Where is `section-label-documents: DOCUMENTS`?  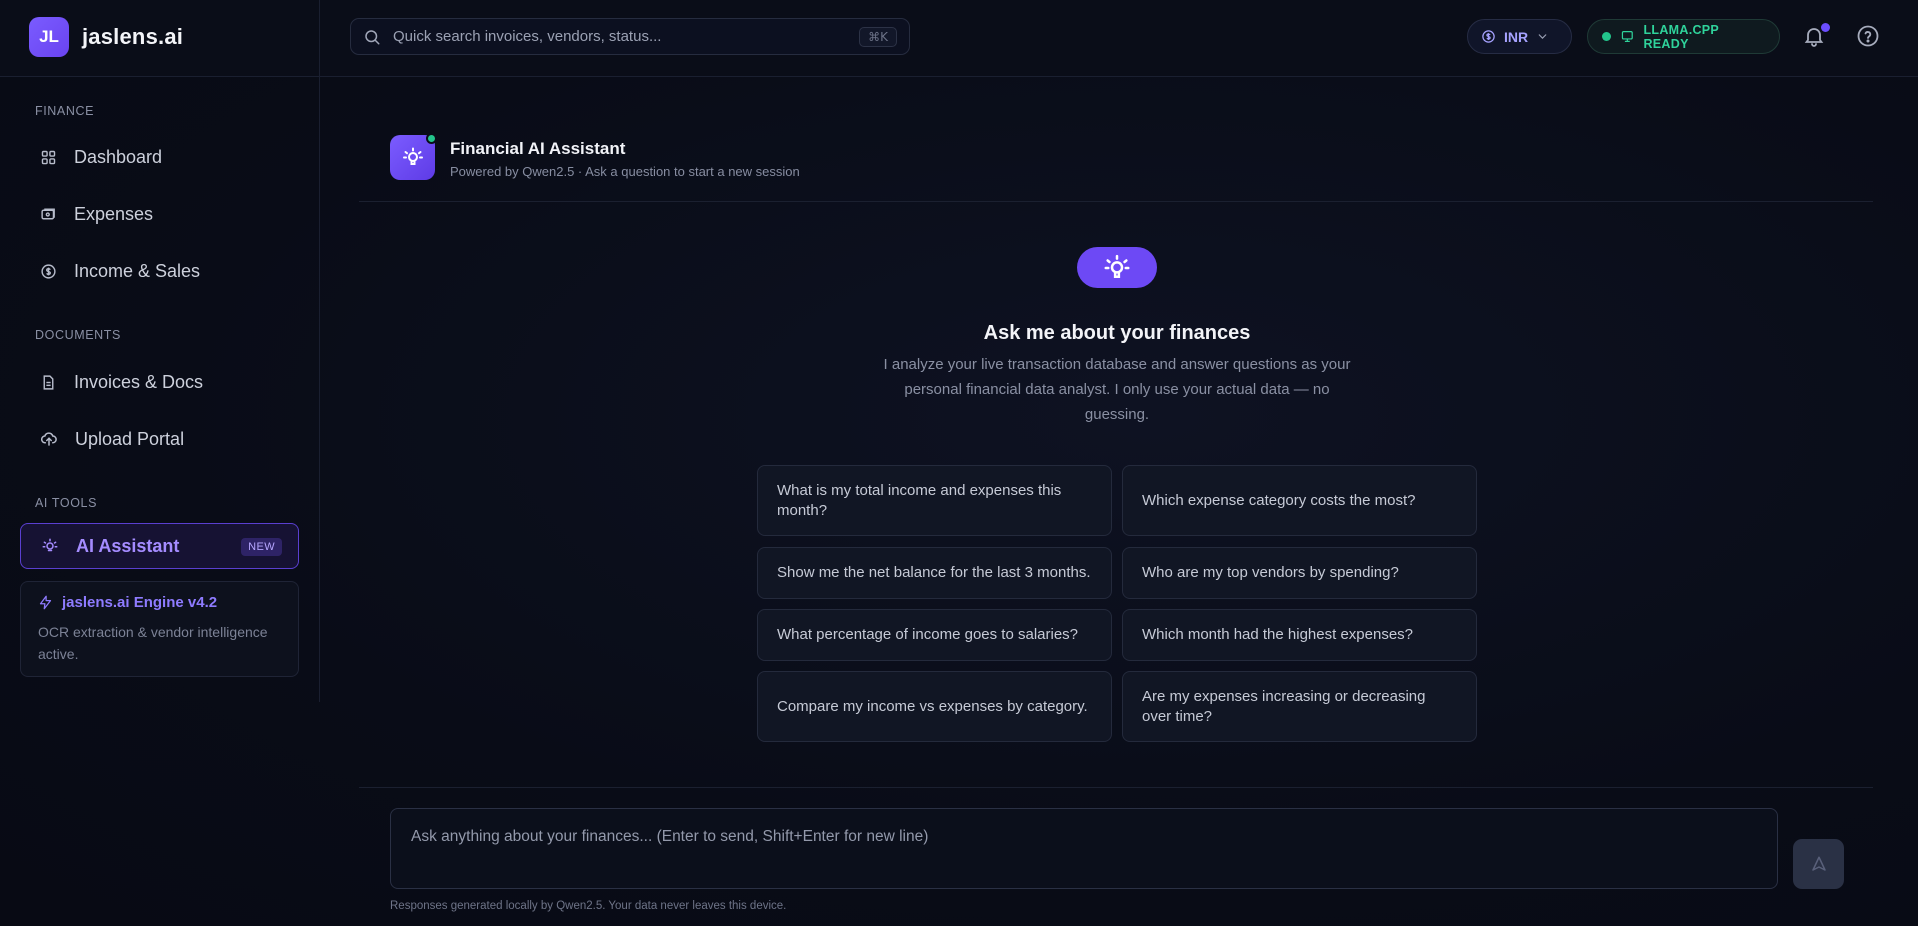 section-label-documents: DOCUMENTS is located at coordinates (78, 335).